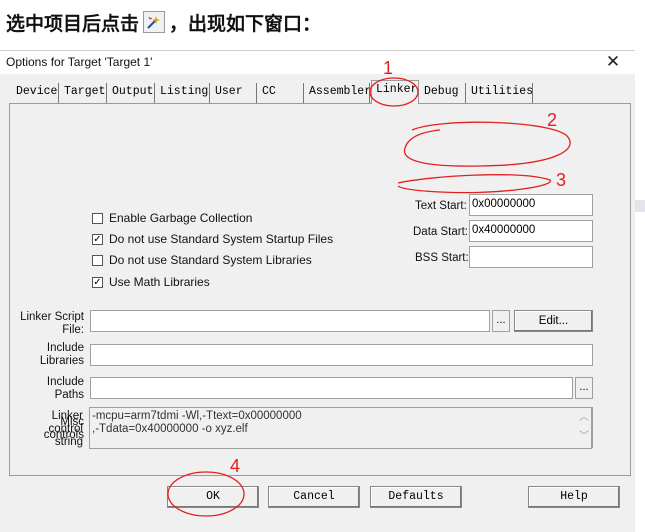  Describe the element at coordinates (584, 417) in the screenshot. I see `chevron-up-icon: ︿` at that location.